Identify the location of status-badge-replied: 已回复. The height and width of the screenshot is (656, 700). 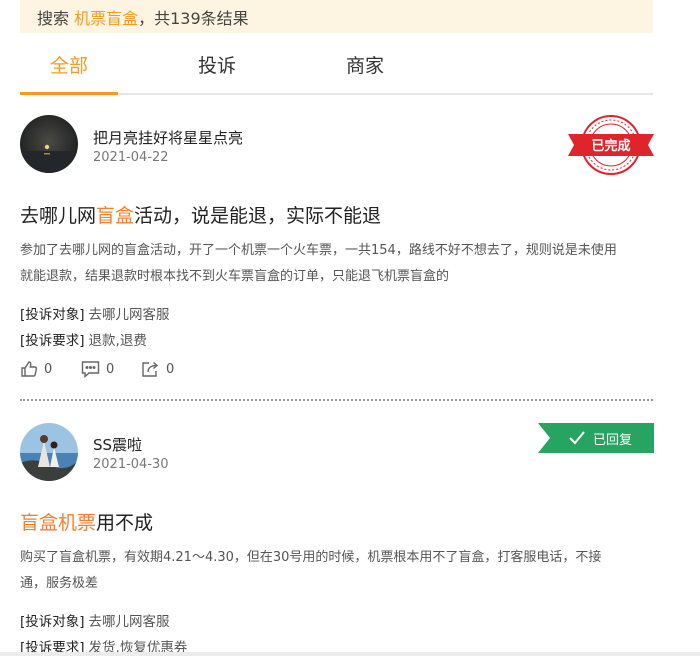
(596, 438).